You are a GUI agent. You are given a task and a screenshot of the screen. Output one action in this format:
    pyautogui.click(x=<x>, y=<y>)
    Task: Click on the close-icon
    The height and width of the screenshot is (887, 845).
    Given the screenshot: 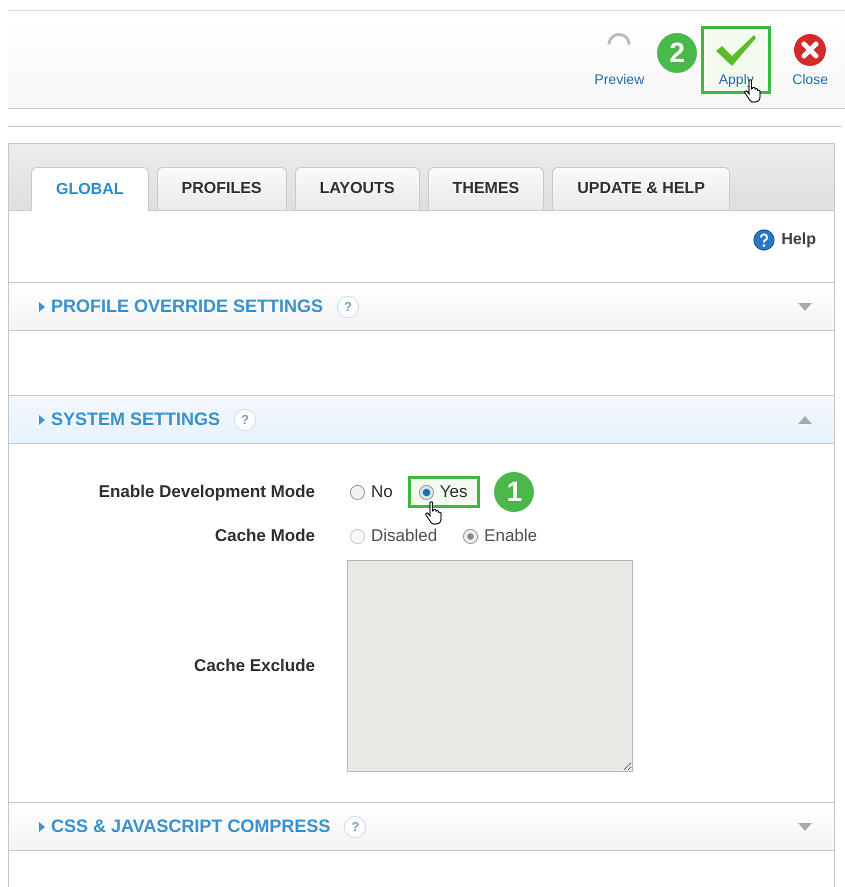 What is the action you would take?
    pyautogui.click(x=810, y=49)
    